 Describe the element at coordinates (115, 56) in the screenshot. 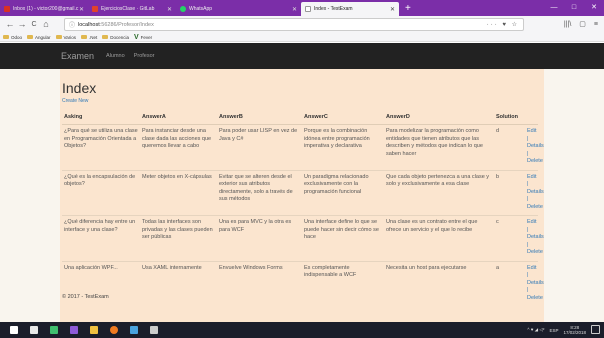

I see `nav-link-alumno: Alumno` at that location.